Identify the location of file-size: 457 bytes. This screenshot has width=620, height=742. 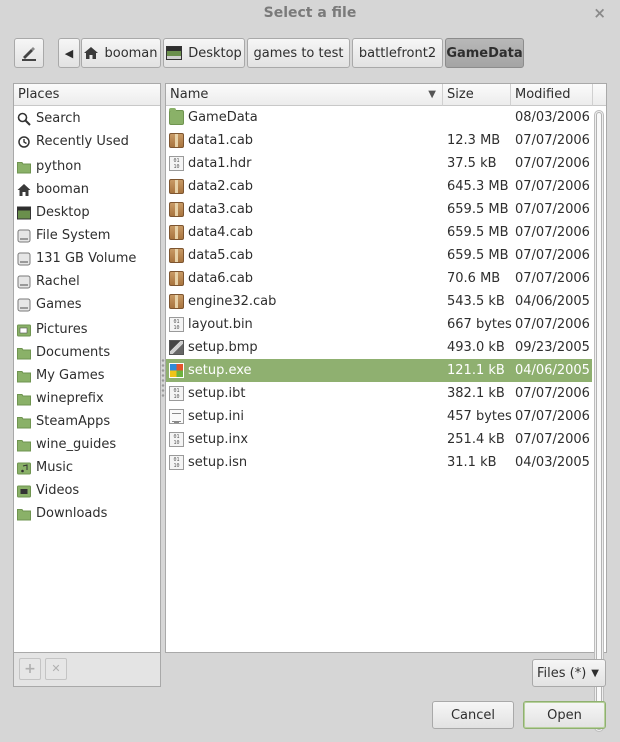
(479, 416).